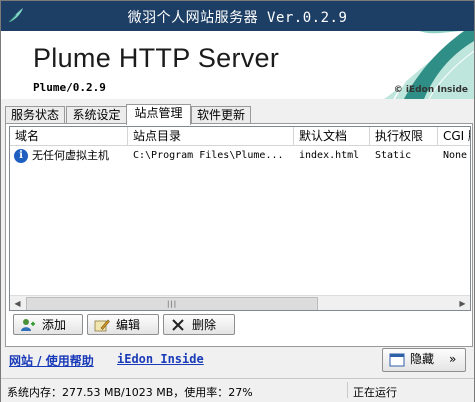  I want to click on tab-system-settings: 系统设定, so click(96, 115).